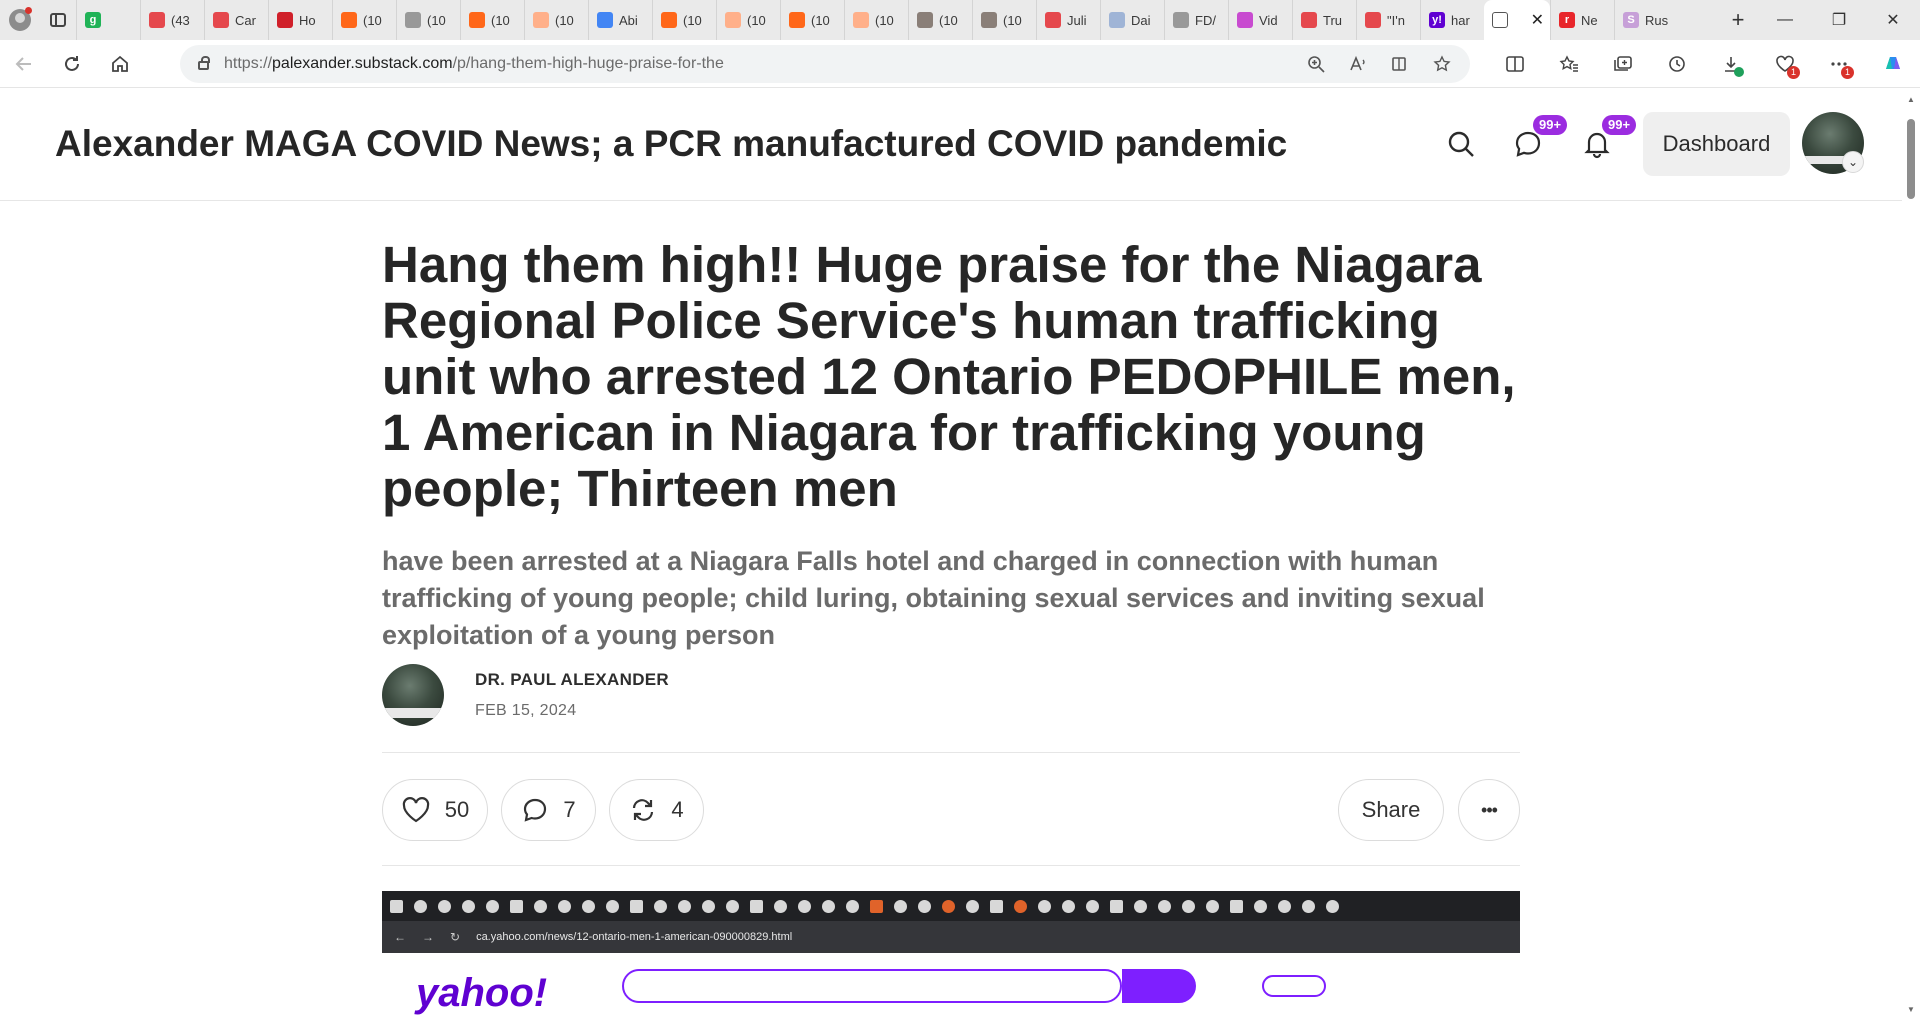  What do you see at coordinates (1536, 141) in the screenshot?
I see `chat-button: 99+` at bounding box center [1536, 141].